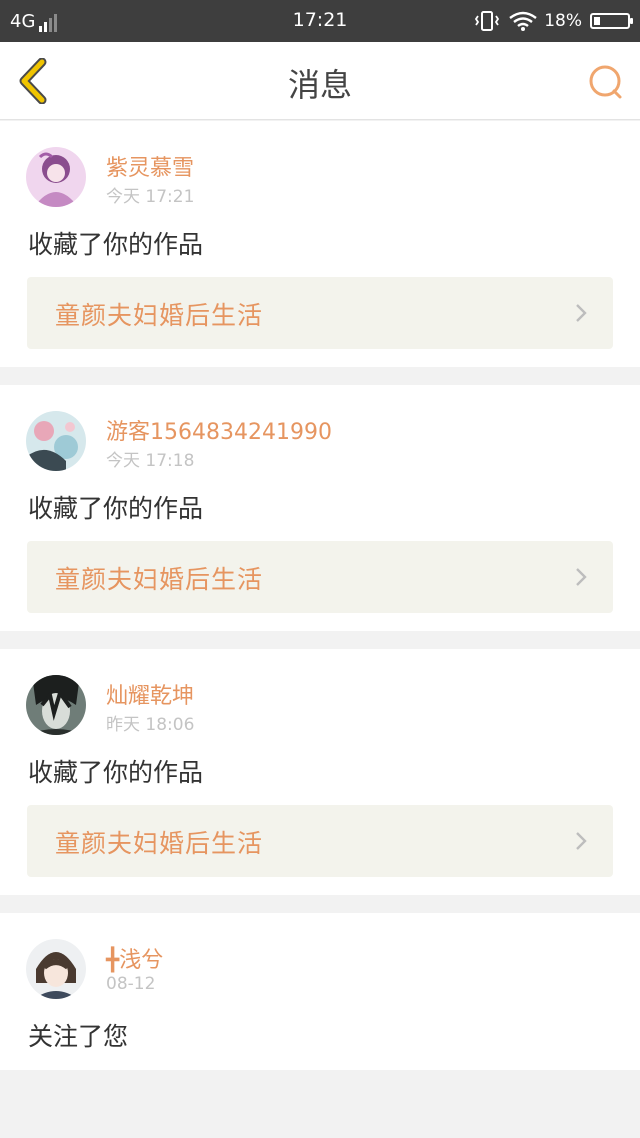 The width and height of the screenshot is (640, 1138). I want to click on vibrate-icon, so click(487, 21).